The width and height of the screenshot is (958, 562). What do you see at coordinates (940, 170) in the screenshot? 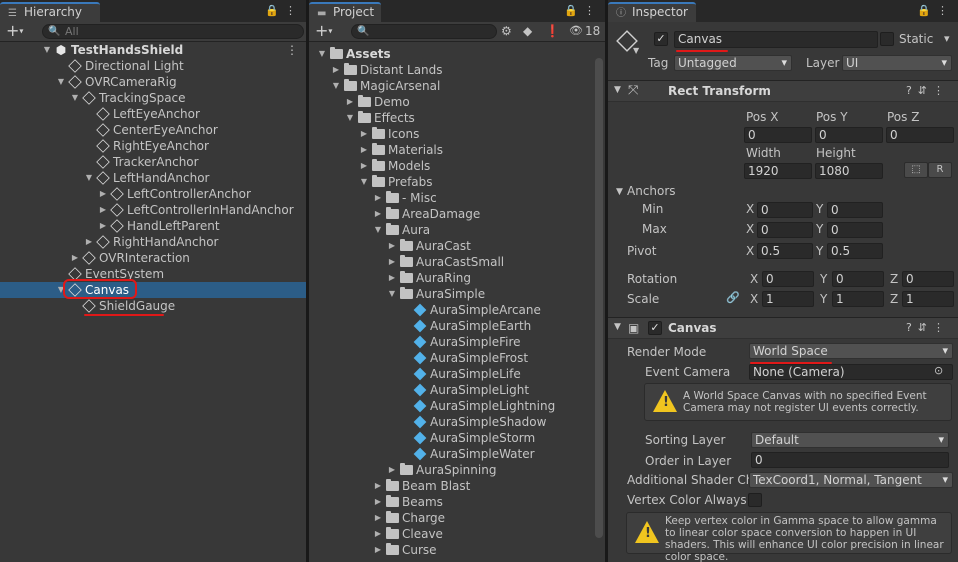
I see `raw-edit-button: R` at bounding box center [940, 170].